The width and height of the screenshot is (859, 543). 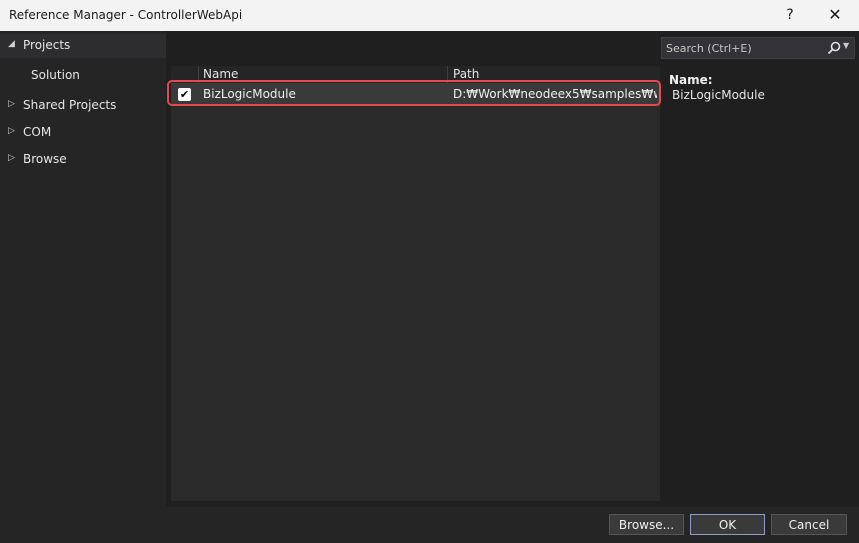 What do you see at coordinates (846, 45) in the screenshot?
I see `chevron-down-icon: ▼` at bounding box center [846, 45].